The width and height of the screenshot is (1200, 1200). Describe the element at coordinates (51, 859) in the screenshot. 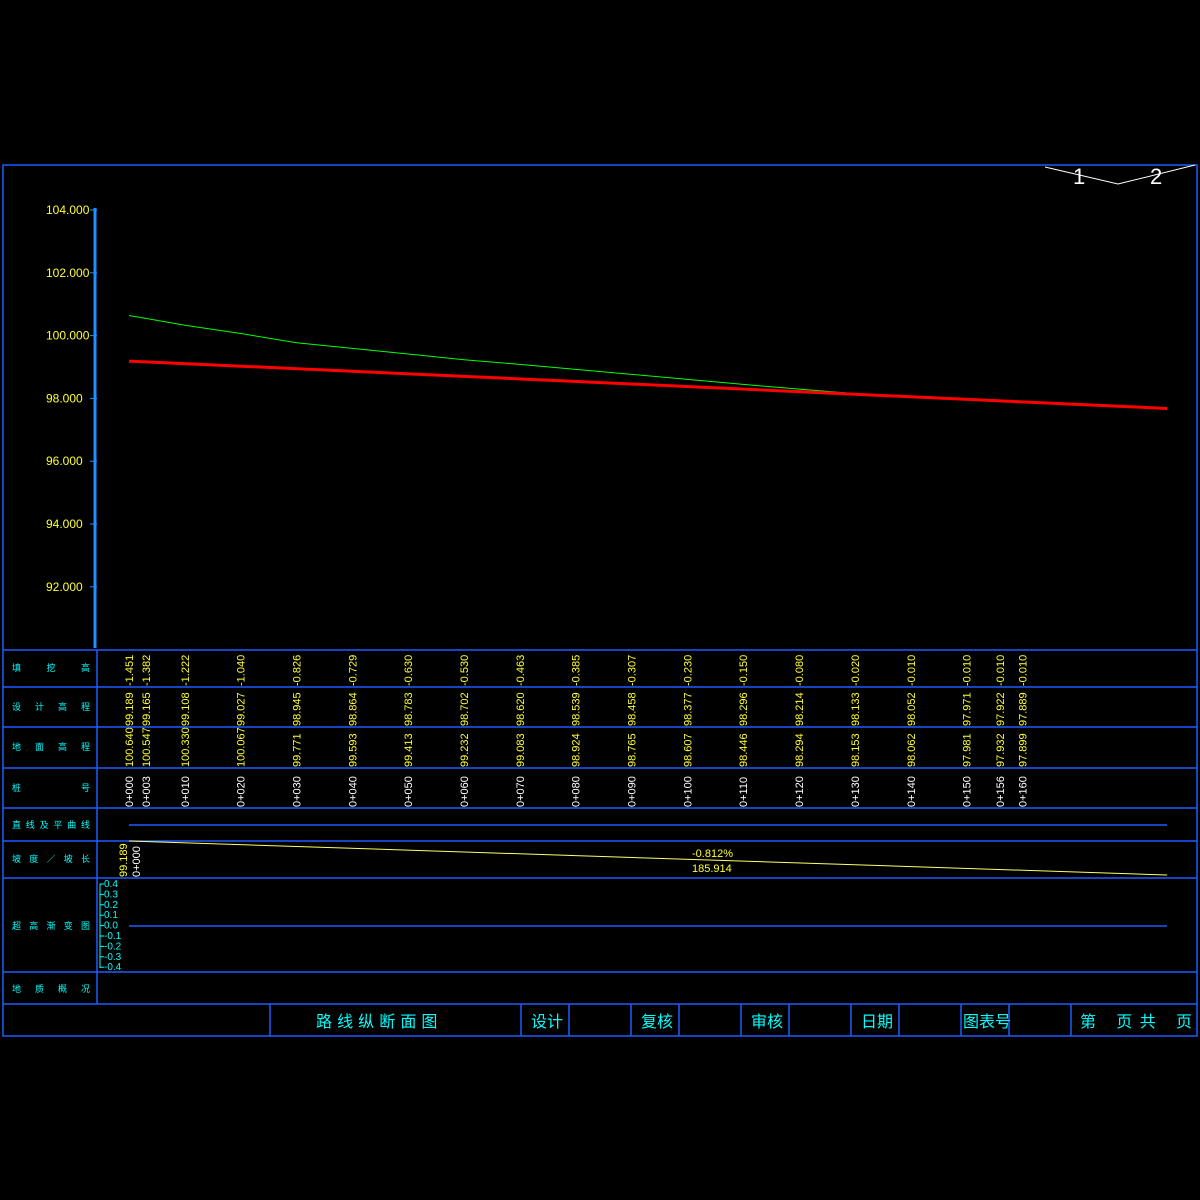

I see `row-label-grade: 坡度／坡长` at that location.